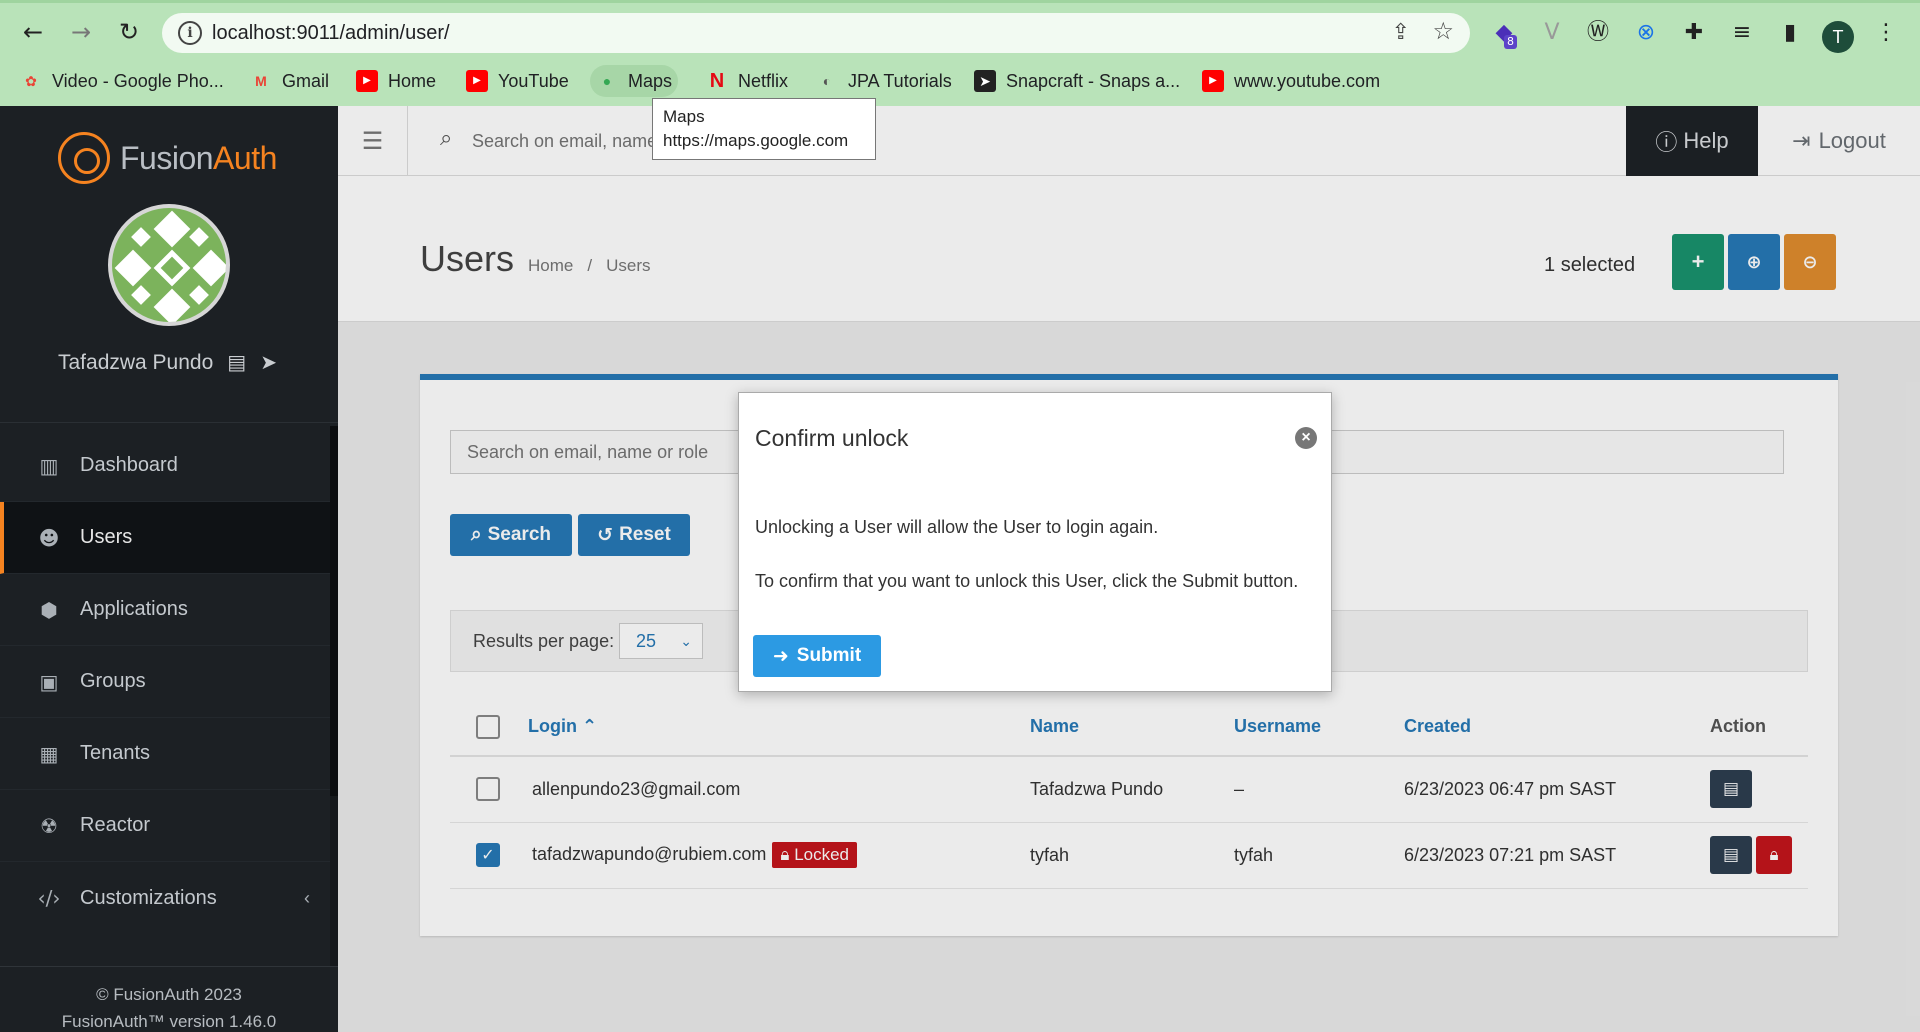 The width and height of the screenshot is (1920, 1032). Describe the element at coordinates (1694, 33) in the screenshot. I see `extensions-puzzle-icon: ✚` at that location.